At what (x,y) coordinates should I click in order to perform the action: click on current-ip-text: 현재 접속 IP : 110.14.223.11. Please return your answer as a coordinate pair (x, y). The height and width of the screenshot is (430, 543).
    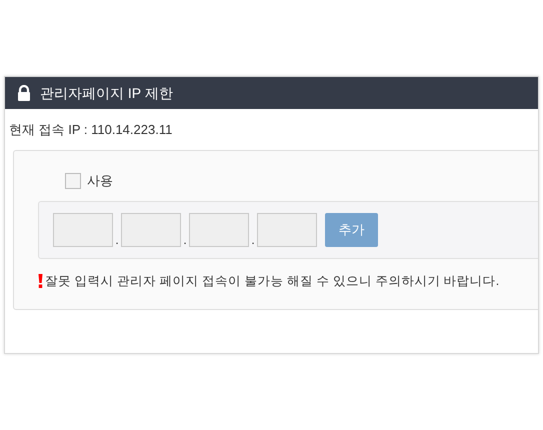
    Looking at the image, I should click on (90, 130).